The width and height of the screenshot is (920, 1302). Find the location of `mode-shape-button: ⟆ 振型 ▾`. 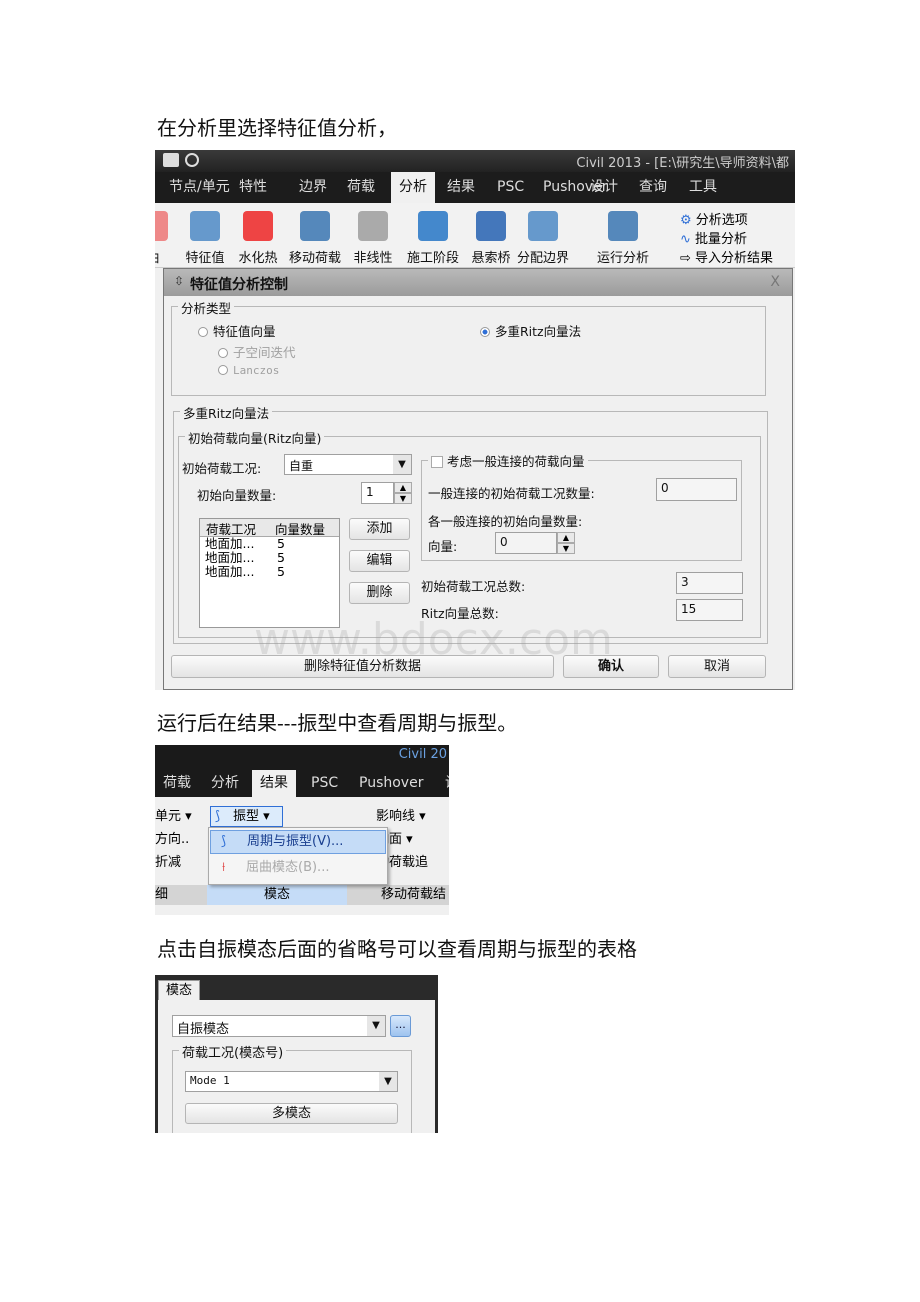

mode-shape-button: ⟆ 振型 ▾ is located at coordinates (246, 816).